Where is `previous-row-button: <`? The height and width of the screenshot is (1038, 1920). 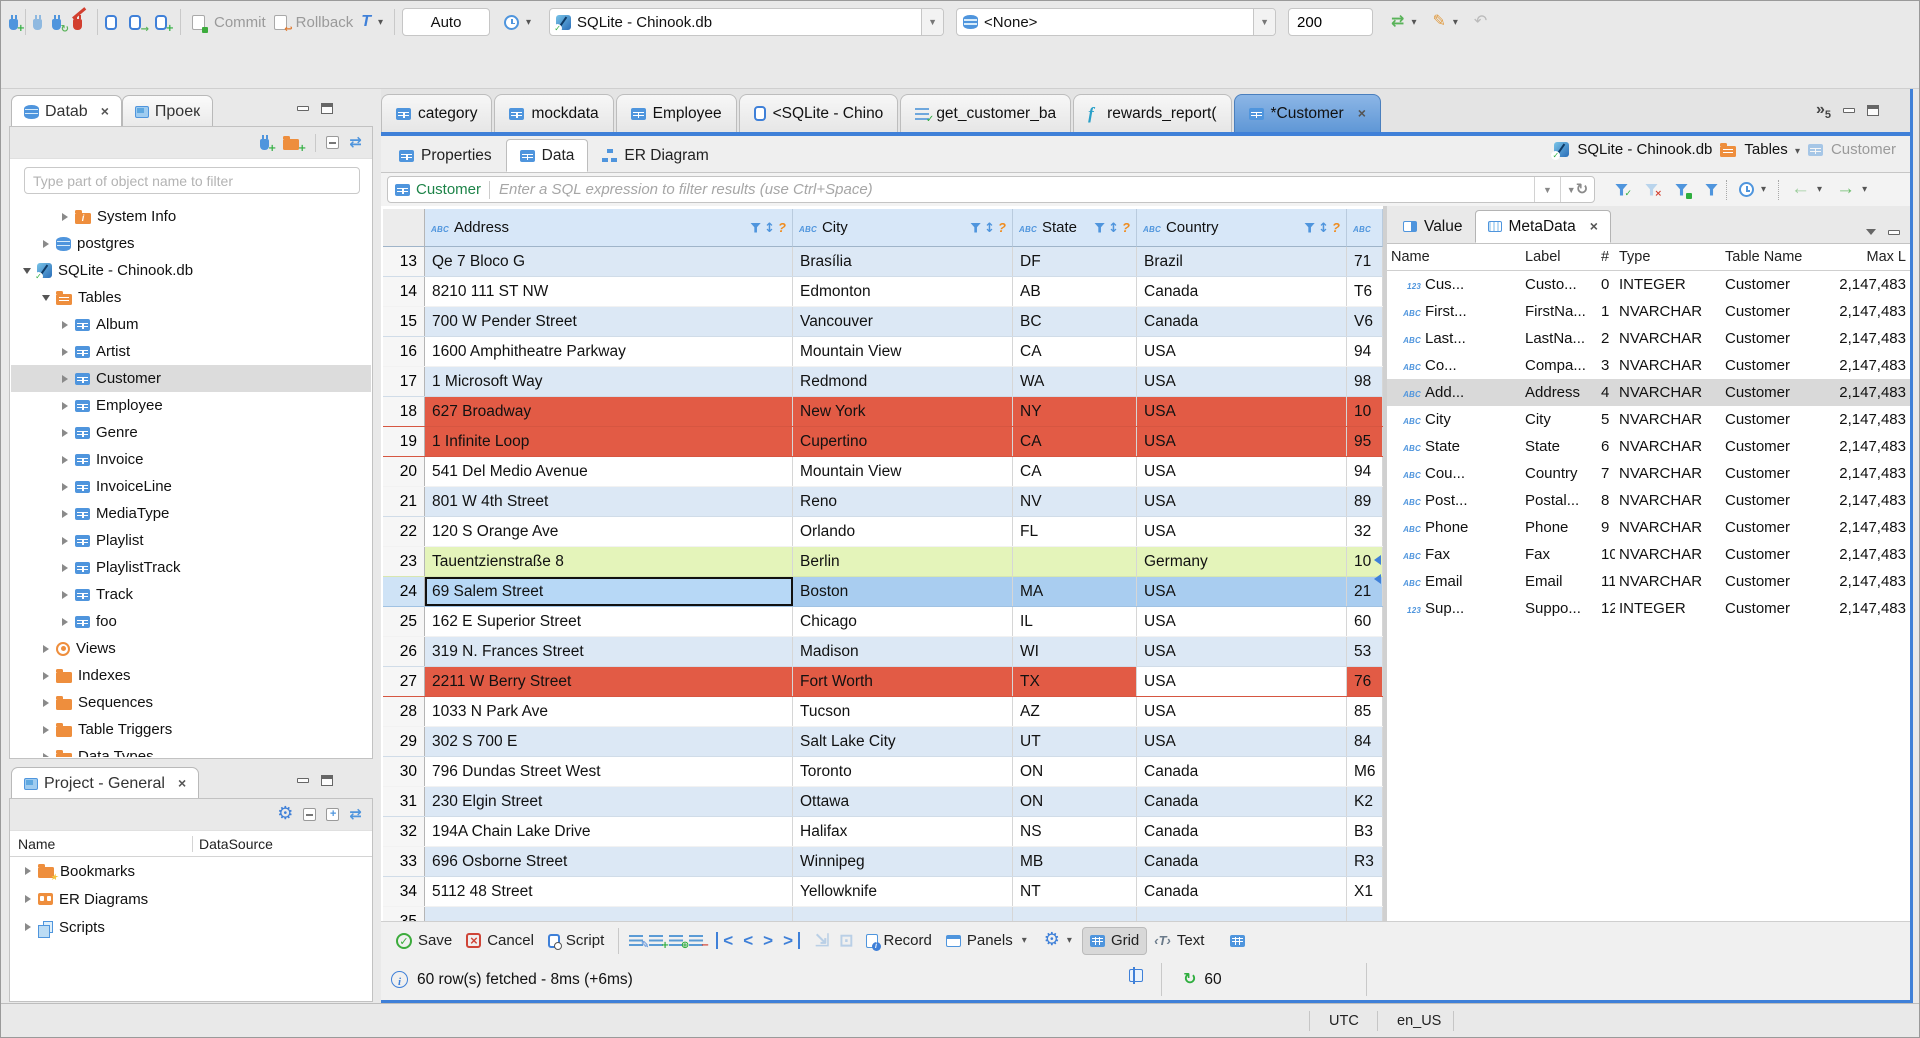
previous-row-button: < is located at coordinates (748, 940).